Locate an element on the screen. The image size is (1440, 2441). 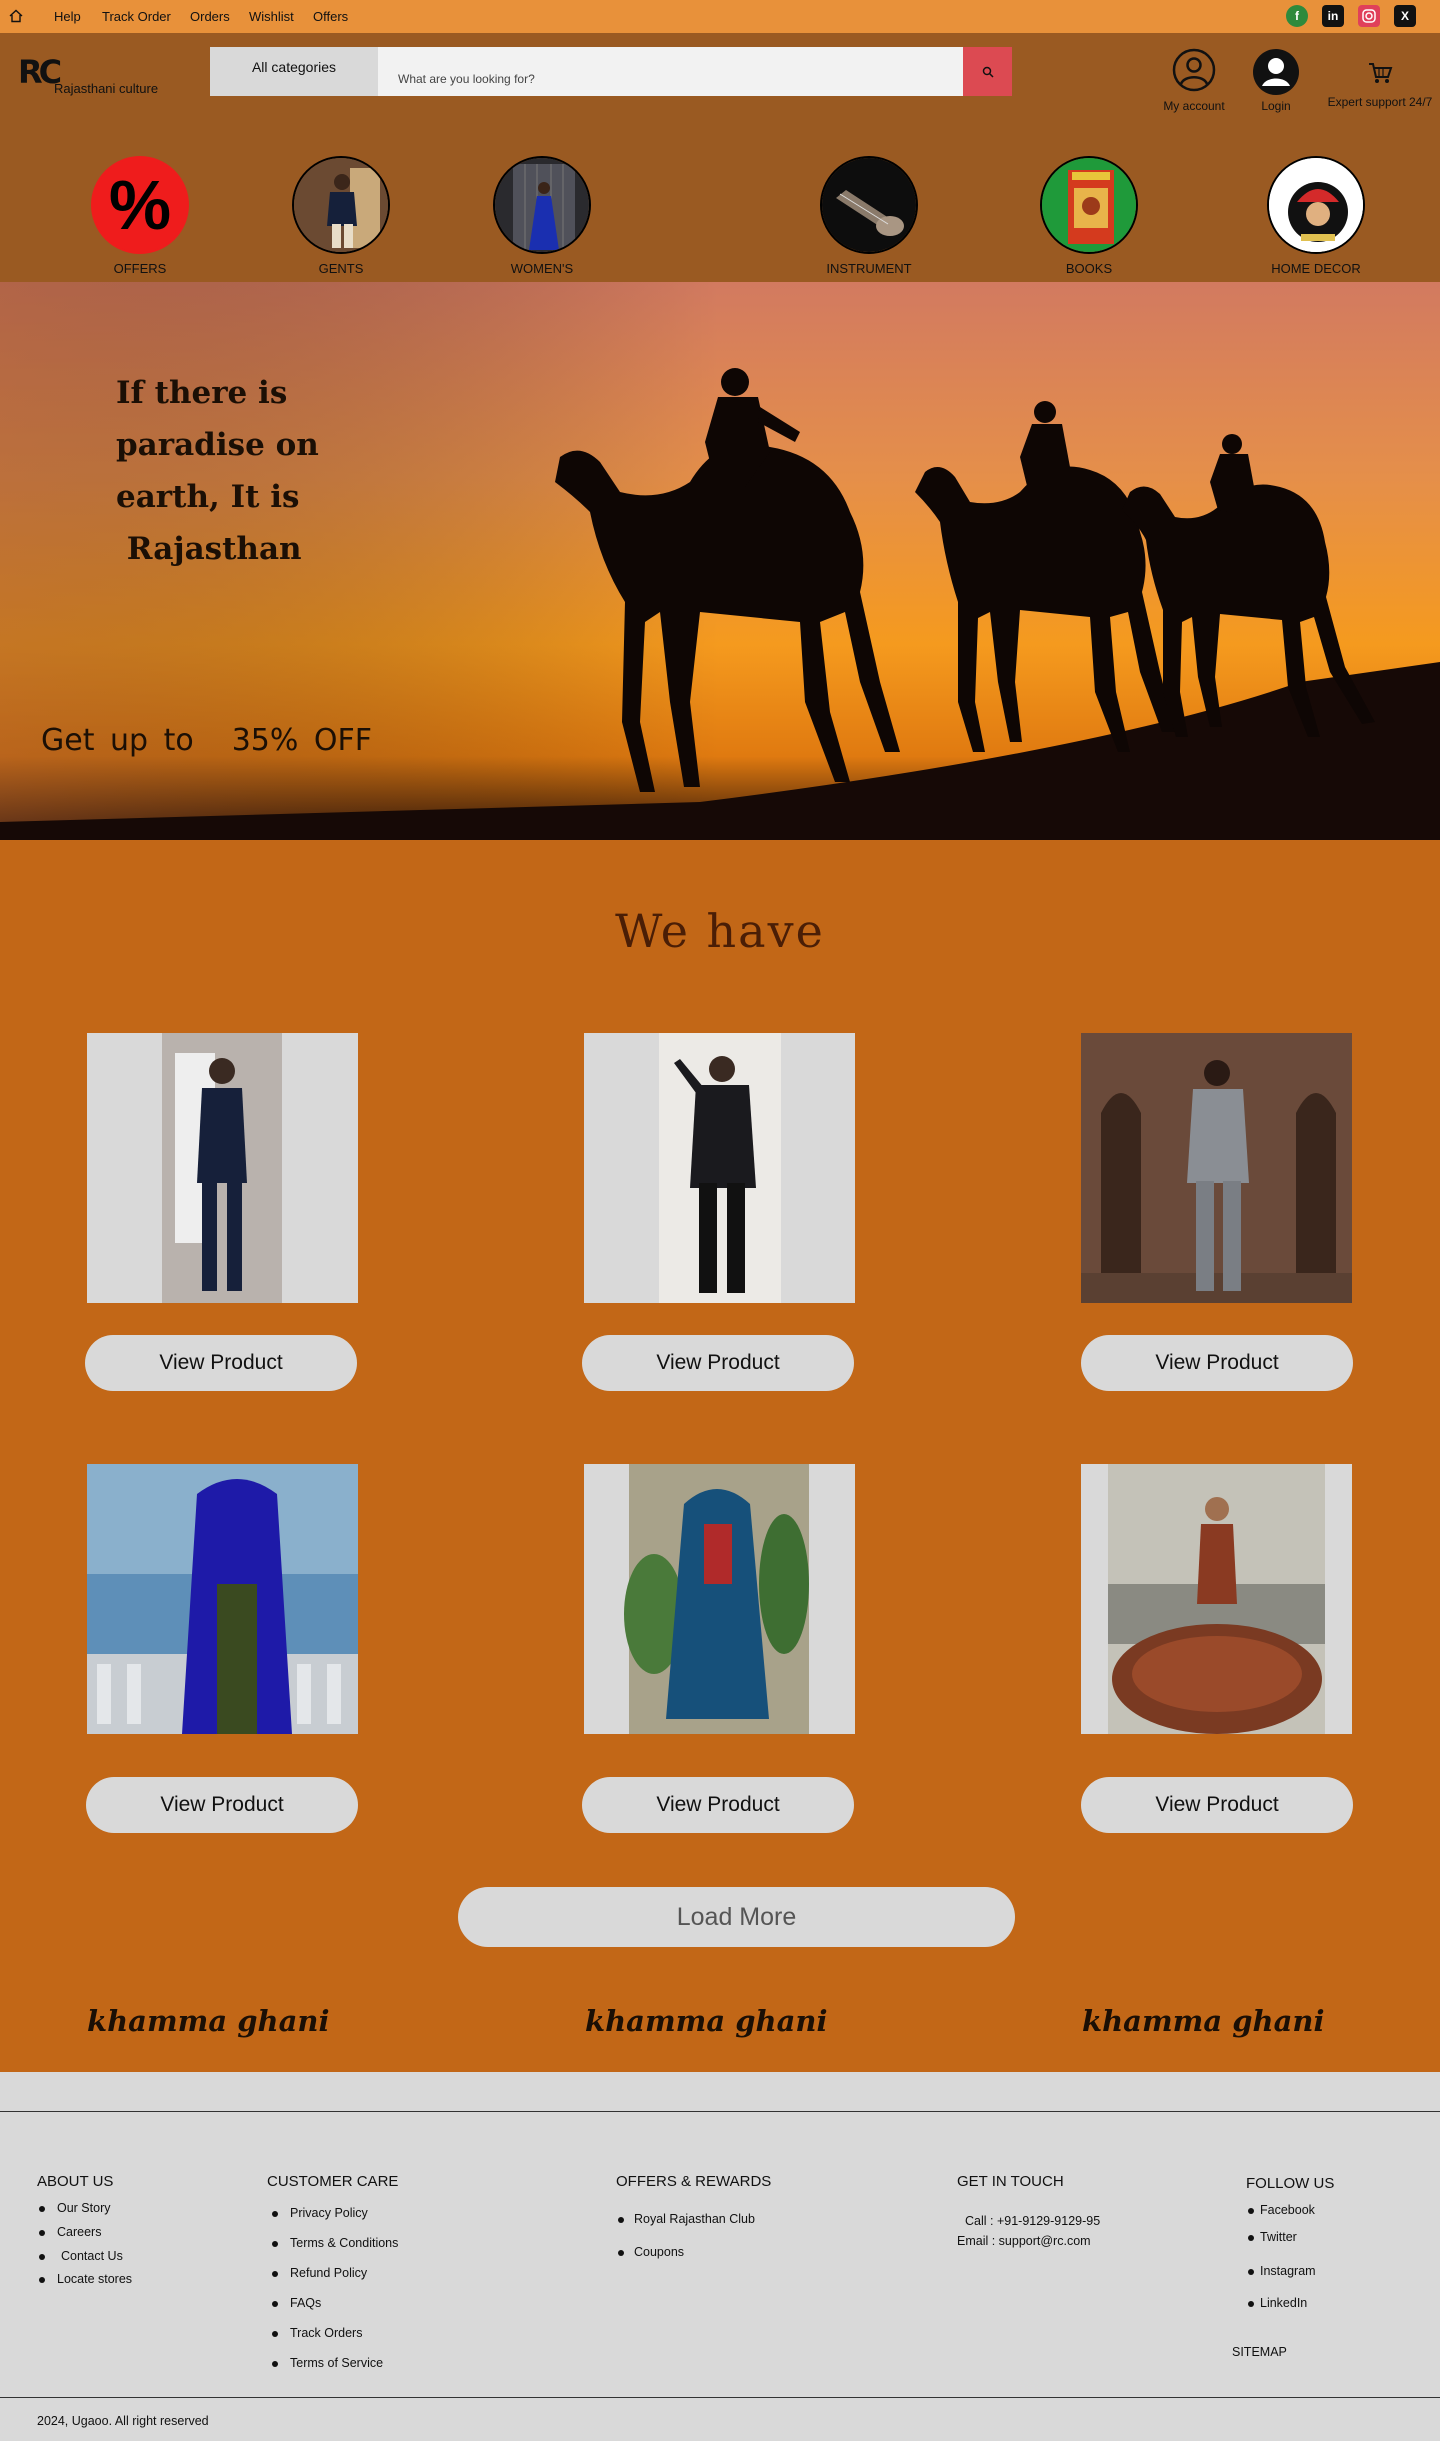
footer-link: Our Story is located at coordinates (84, 2208).